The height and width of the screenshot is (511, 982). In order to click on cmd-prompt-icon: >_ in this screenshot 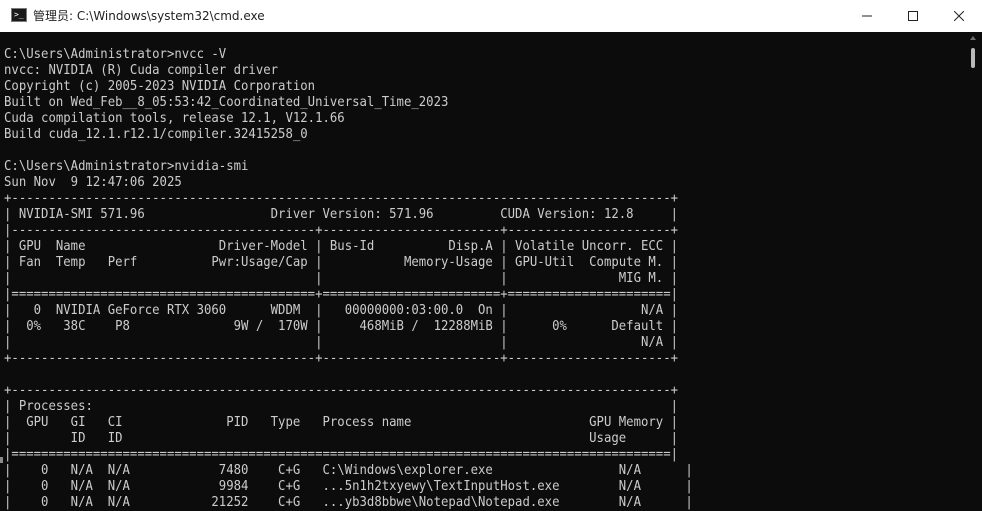, I will do `click(19, 15)`.